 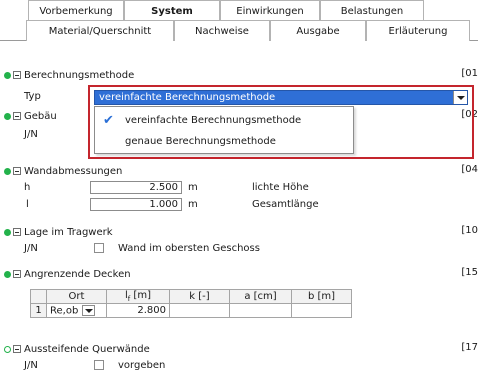 I want to click on dropdown-option-genau: genaue Berechnungsmethode, so click(x=224, y=141).